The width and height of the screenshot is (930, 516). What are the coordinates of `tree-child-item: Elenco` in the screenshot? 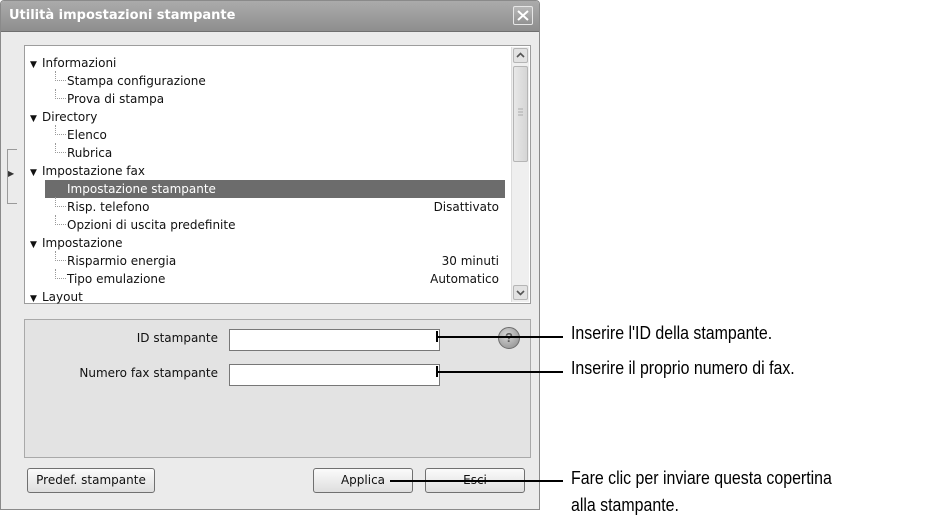 It's located at (277, 134).